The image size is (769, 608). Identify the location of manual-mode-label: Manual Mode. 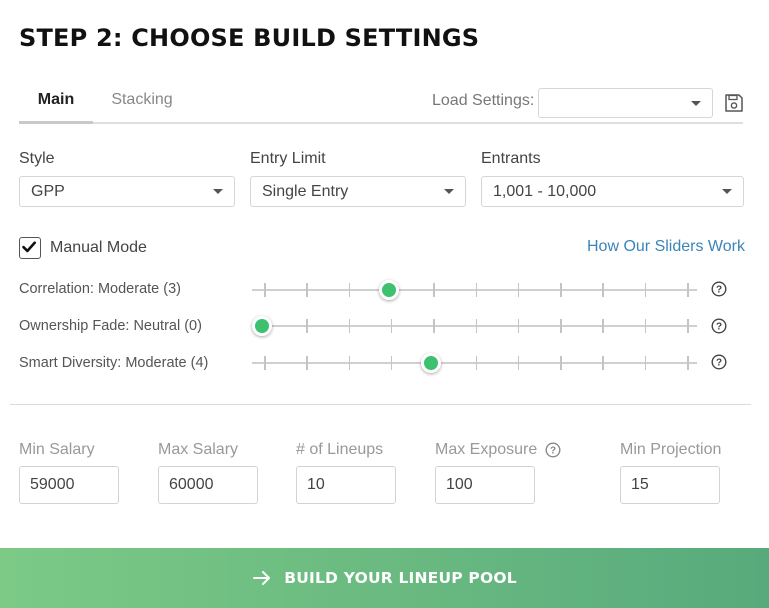
(98, 247).